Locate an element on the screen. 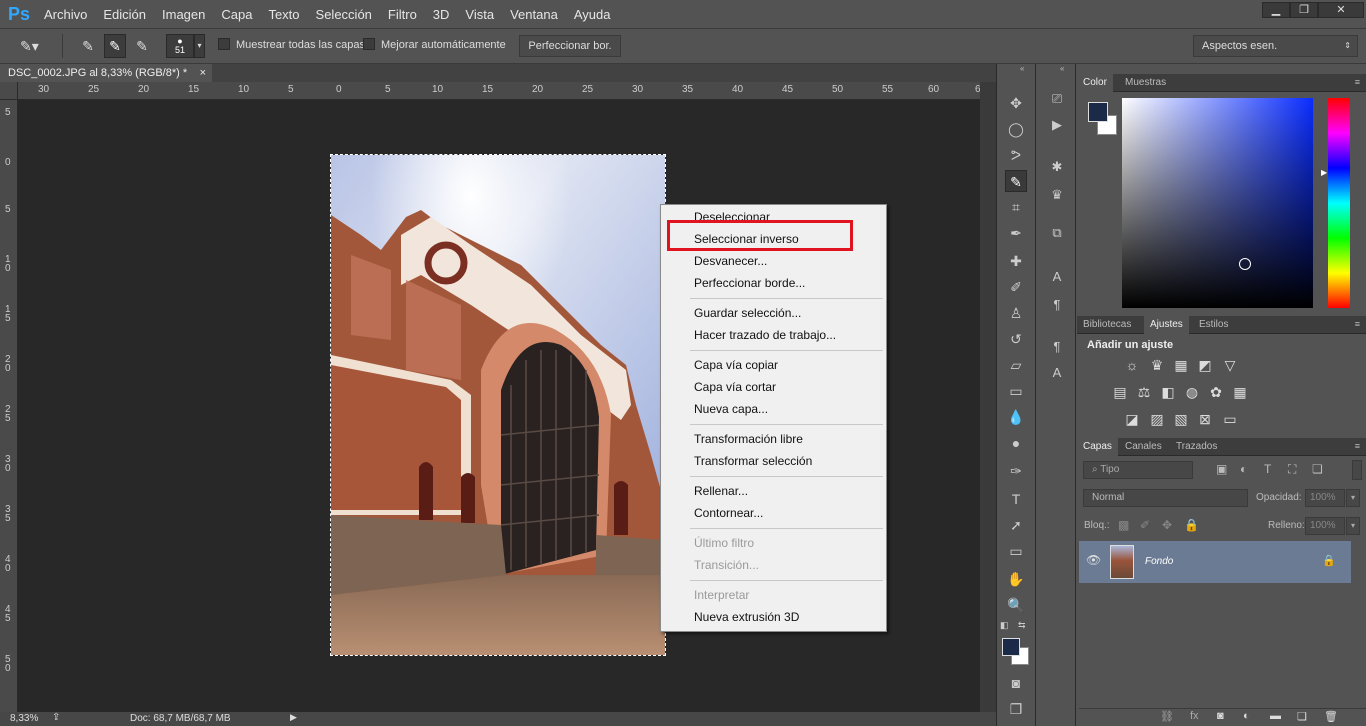  context-menu-item: Nueva extrusión 3D is located at coordinates (746, 617).